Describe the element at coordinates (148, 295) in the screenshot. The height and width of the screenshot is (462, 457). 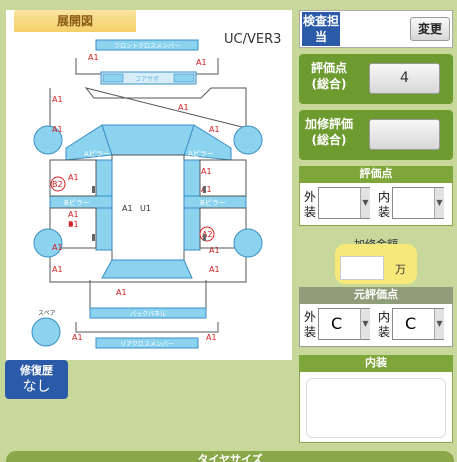
I see `trunk-outline` at that location.